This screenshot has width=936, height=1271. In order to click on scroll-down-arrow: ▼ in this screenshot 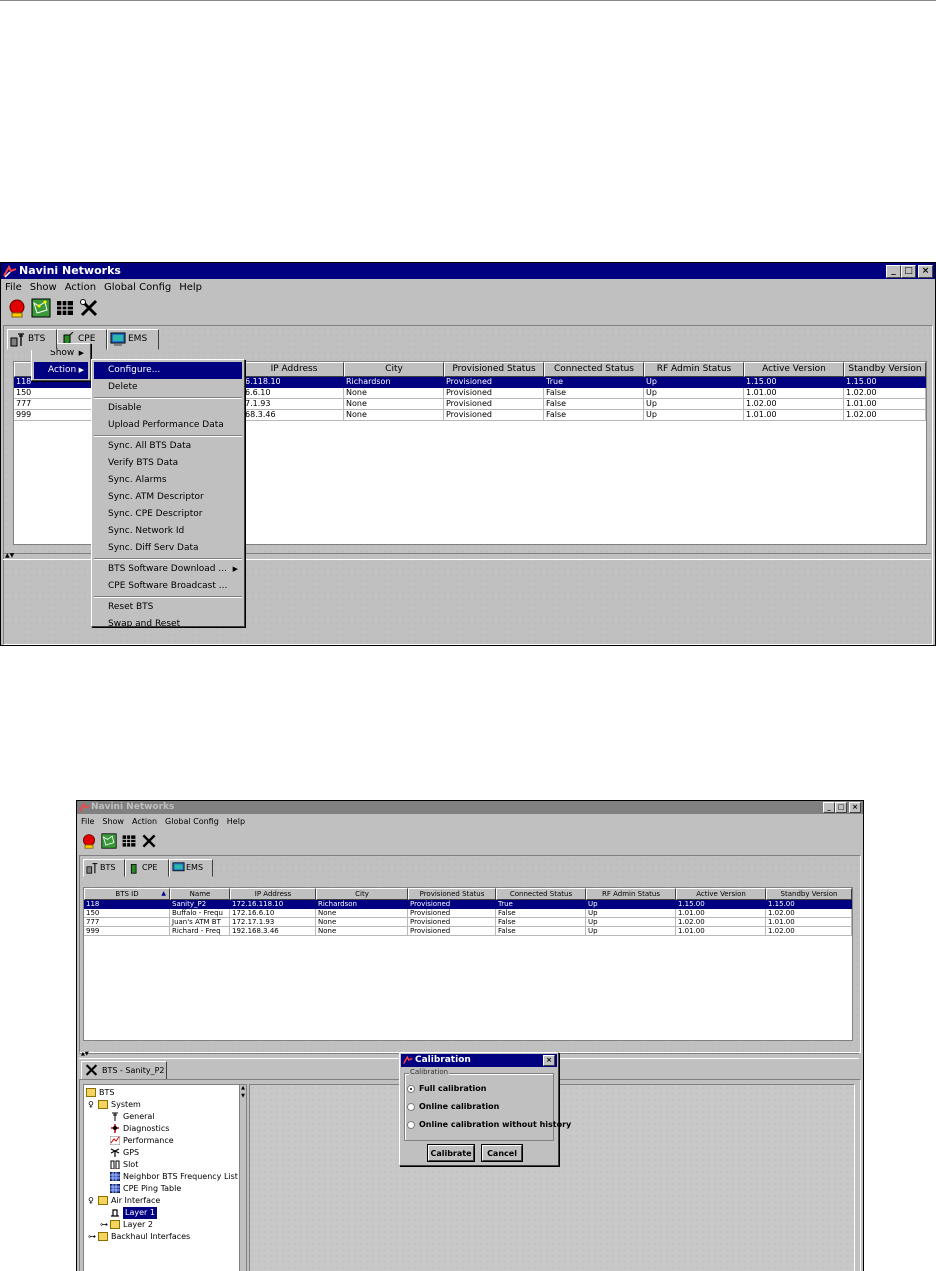, I will do `click(243, 1096)`.